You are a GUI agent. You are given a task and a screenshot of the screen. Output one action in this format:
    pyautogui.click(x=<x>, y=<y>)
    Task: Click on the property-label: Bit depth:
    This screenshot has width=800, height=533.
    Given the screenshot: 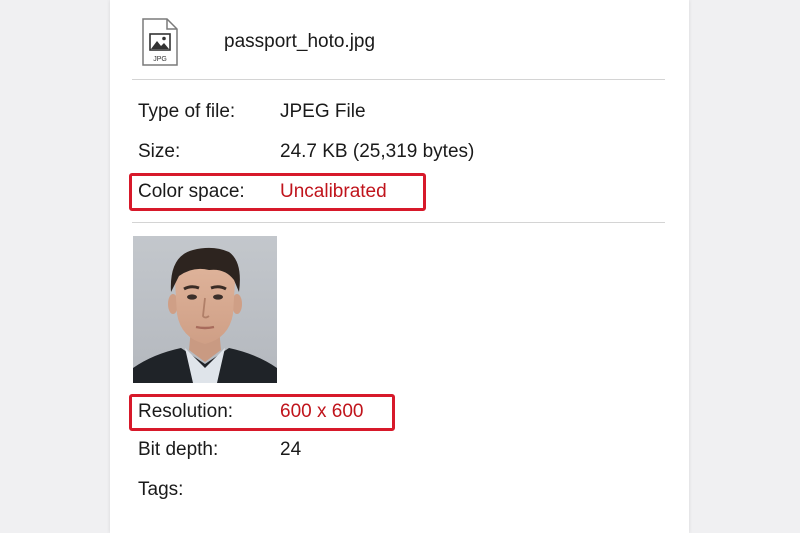 What is the action you would take?
    pyautogui.click(x=178, y=449)
    